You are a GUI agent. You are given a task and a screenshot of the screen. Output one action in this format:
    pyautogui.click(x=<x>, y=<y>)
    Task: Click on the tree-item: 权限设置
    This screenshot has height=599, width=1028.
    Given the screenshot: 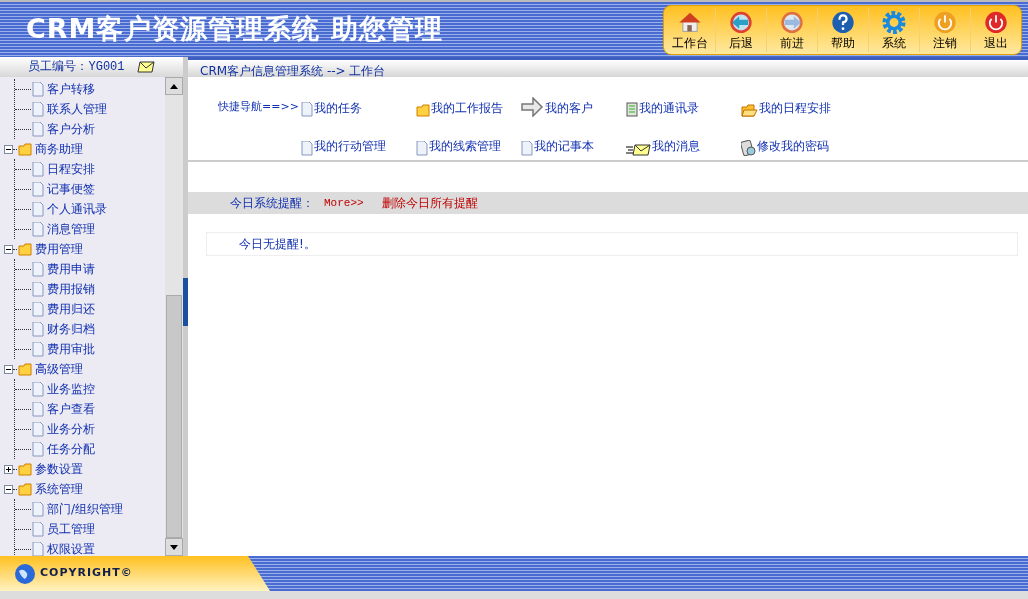 What is the action you would take?
    pyautogui.click(x=71, y=548)
    